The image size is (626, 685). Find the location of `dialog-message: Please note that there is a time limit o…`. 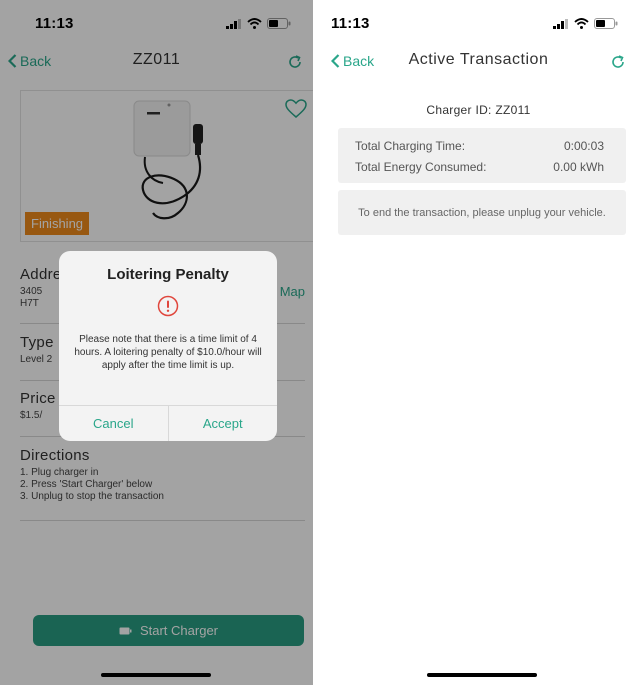

dialog-message: Please note that there is a time limit o… is located at coordinates (168, 352).